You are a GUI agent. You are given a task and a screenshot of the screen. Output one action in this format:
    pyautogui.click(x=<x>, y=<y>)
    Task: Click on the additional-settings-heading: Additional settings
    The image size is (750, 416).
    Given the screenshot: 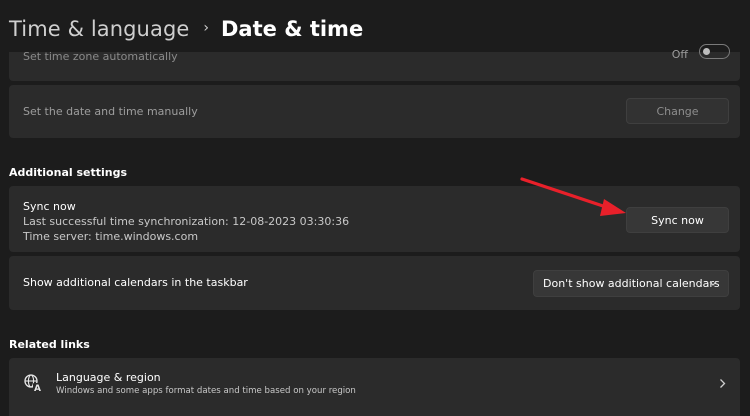 What is the action you would take?
    pyautogui.click(x=68, y=172)
    